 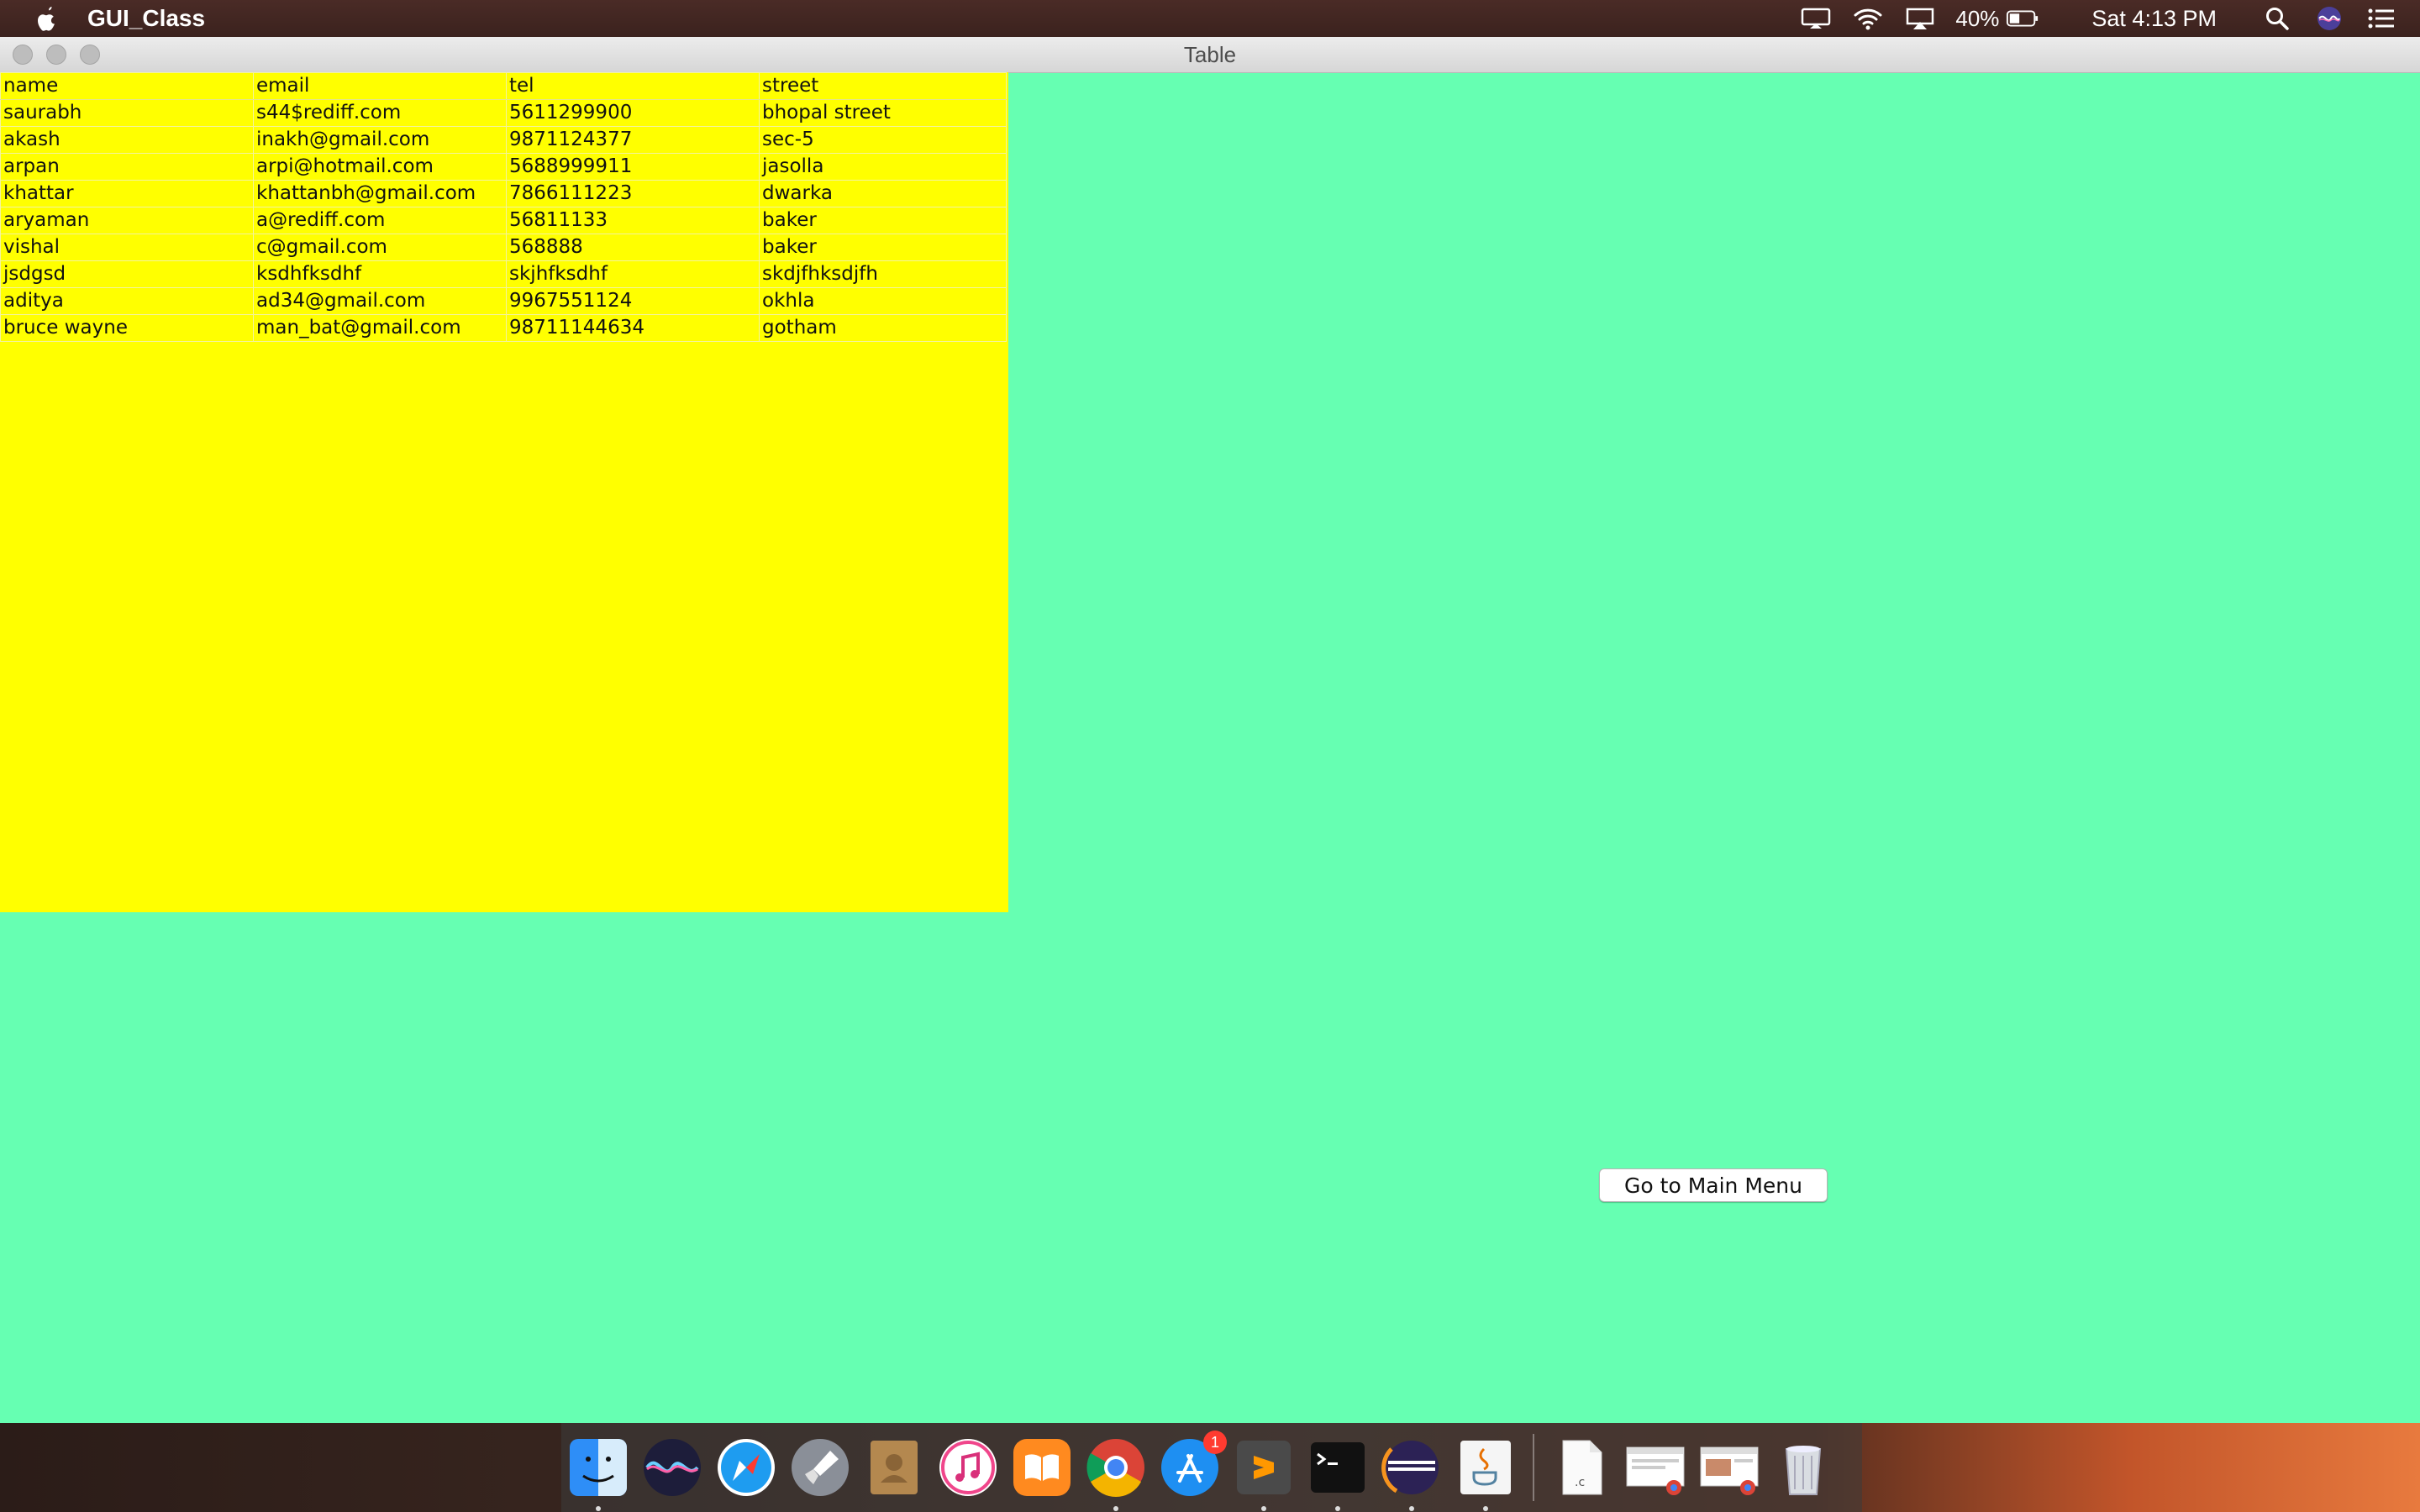 What do you see at coordinates (127, 274) in the screenshot?
I see `cell-name: jsdgsd` at bounding box center [127, 274].